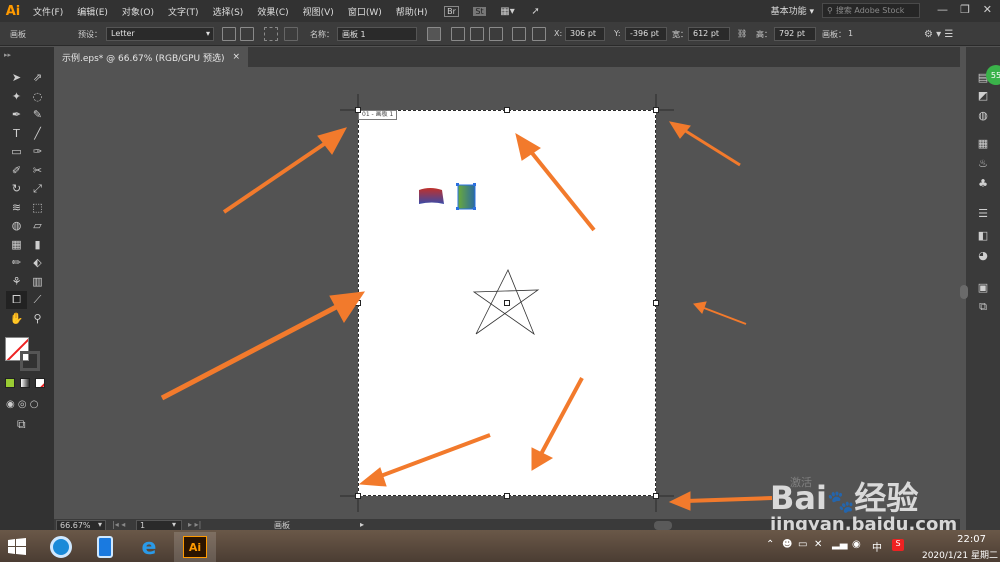  I want to click on illustrator-icon: Ai, so click(195, 547).